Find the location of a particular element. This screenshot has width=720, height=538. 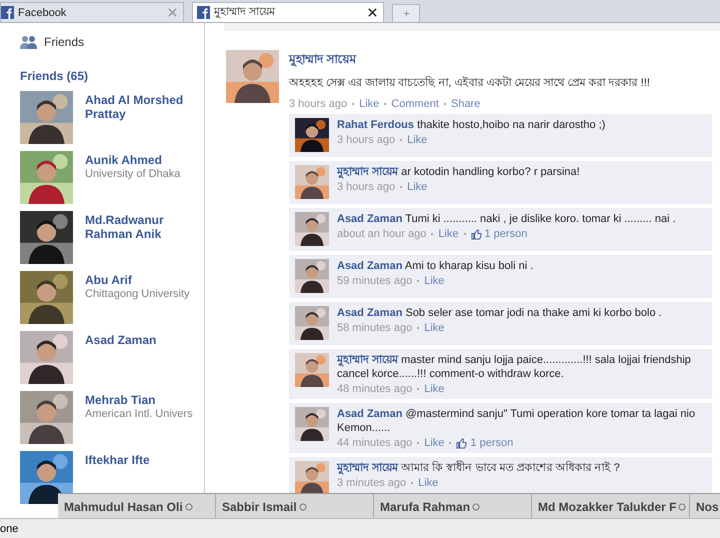

action-link: Comment is located at coordinates (415, 104).